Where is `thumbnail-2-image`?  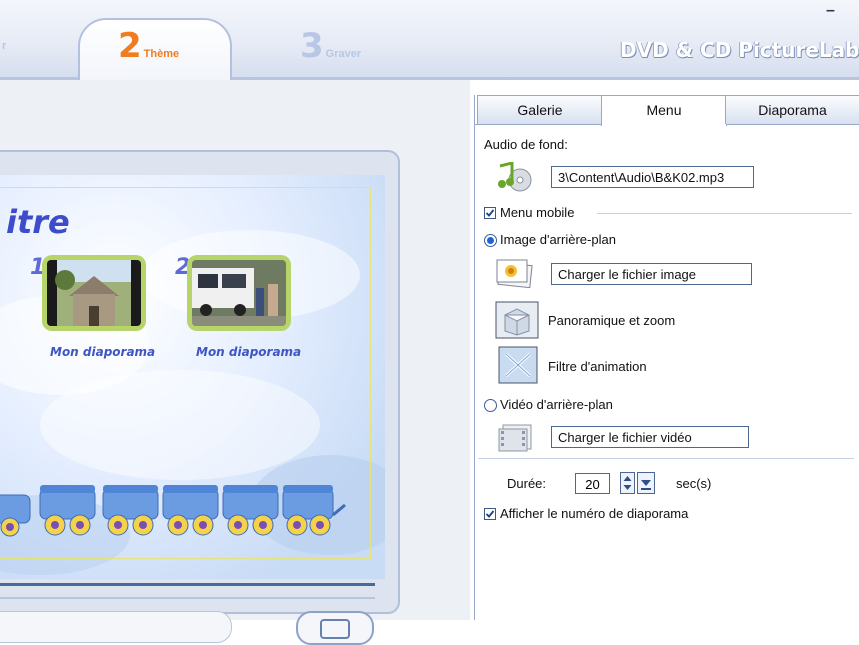
thumbnail-2-image is located at coordinates (239, 293).